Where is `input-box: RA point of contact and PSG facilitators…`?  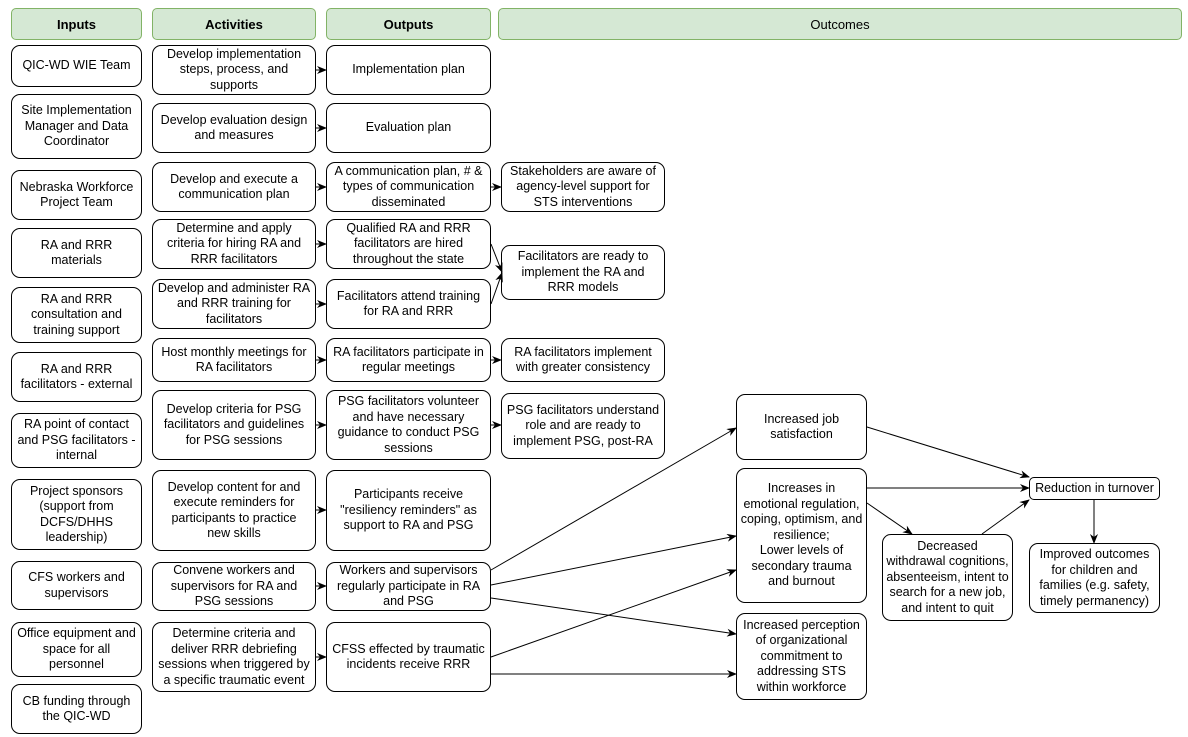
input-box: RA point of contact and PSG facilitators… is located at coordinates (76, 440).